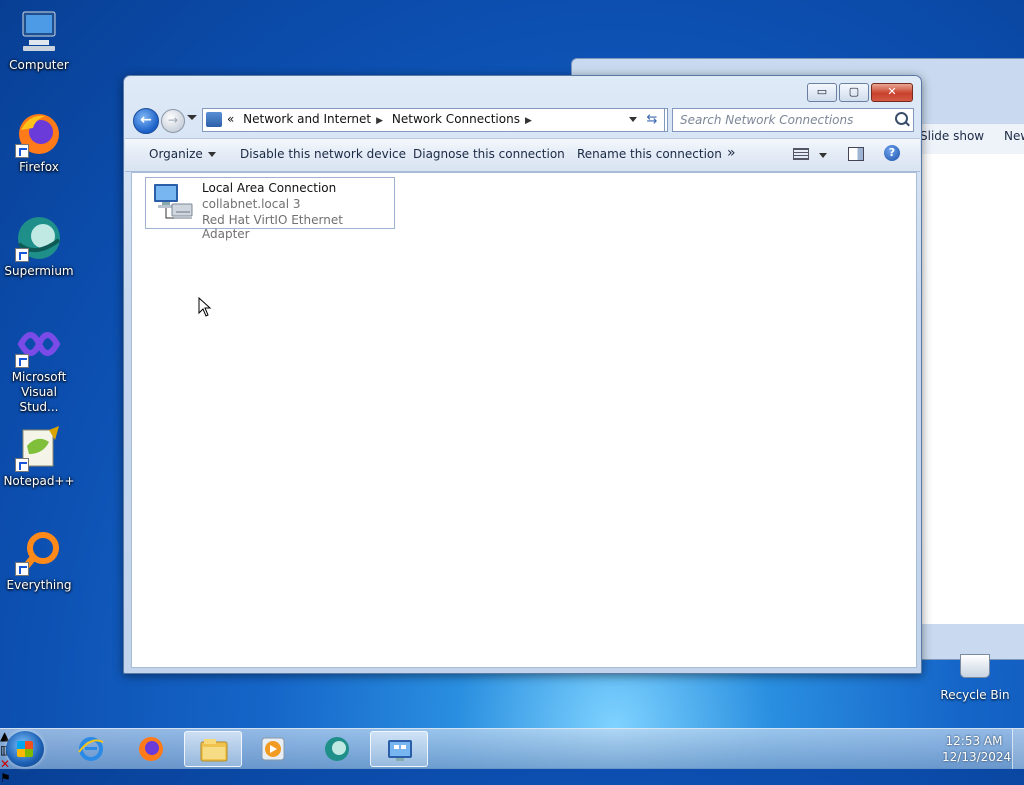 The height and width of the screenshot is (785, 1024). What do you see at coordinates (649, 154) in the screenshot?
I see `rename-connection-button: Rename this connection` at bounding box center [649, 154].